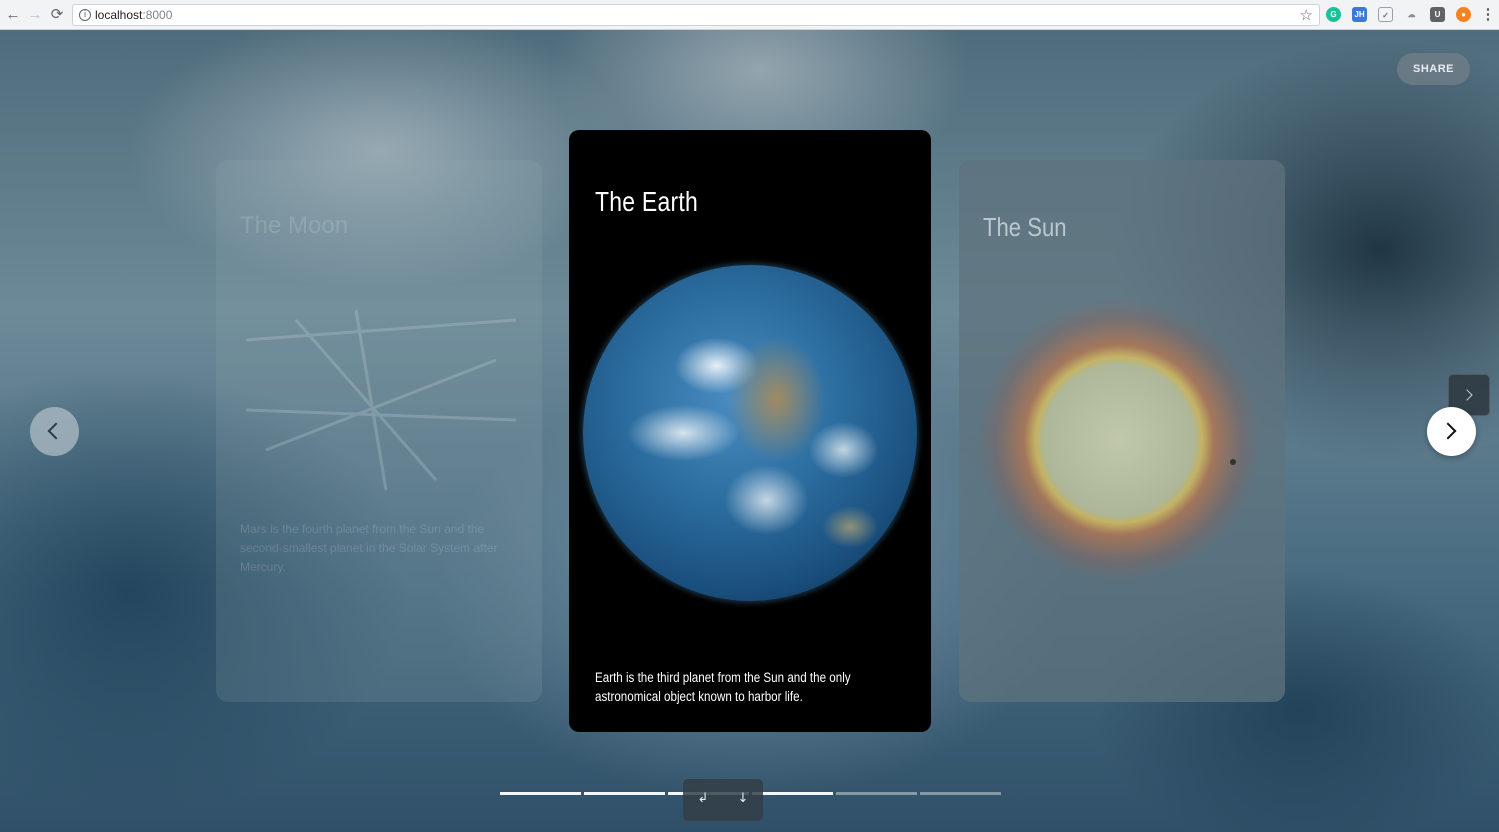 The height and width of the screenshot is (832, 1499). What do you see at coordinates (1411, 14) in the screenshot?
I see `cloud-extension-icon: ☁` at bounding box center [1411, 14].